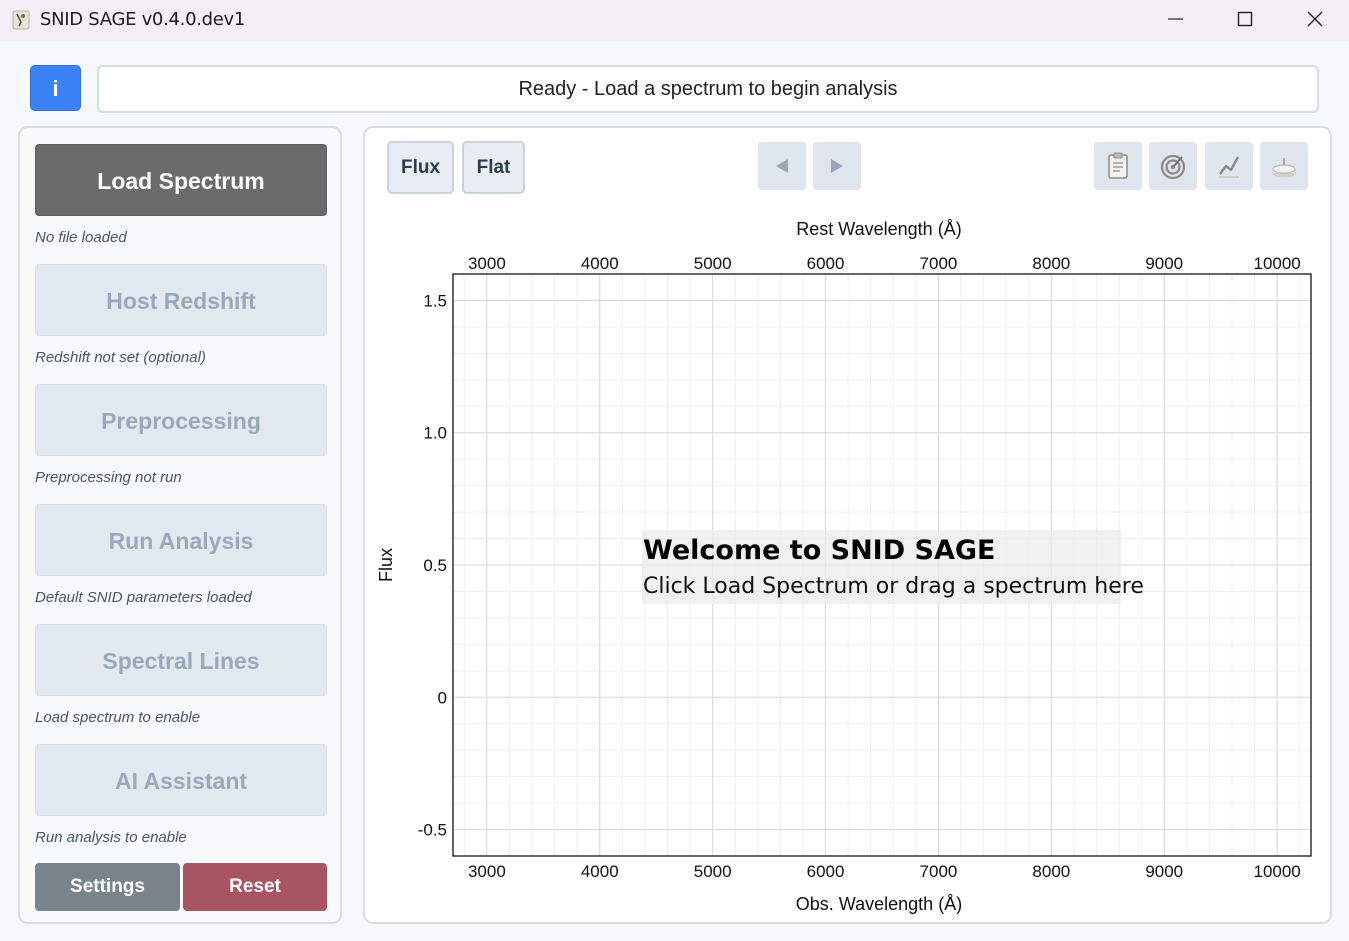  What do you see at coordinates (255, 887) in the screenshot?
I see `reset-button: Reset` at bounding box center [255, 887].